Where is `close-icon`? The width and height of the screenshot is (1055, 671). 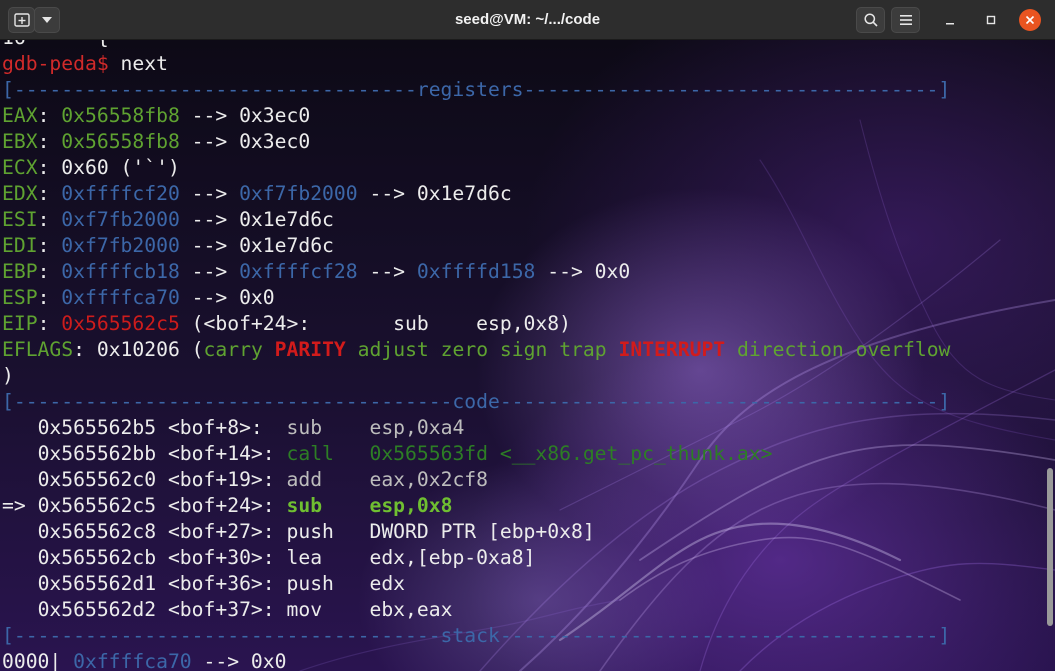 close-icon is located at coordinates (1030, 20).